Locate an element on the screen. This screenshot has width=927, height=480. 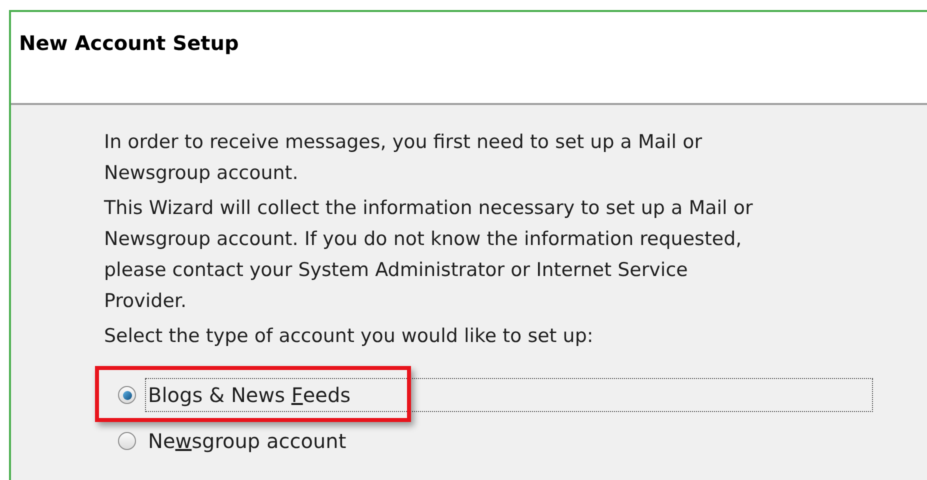
window-title: New Account Setup is located at coordinates (129, 43).